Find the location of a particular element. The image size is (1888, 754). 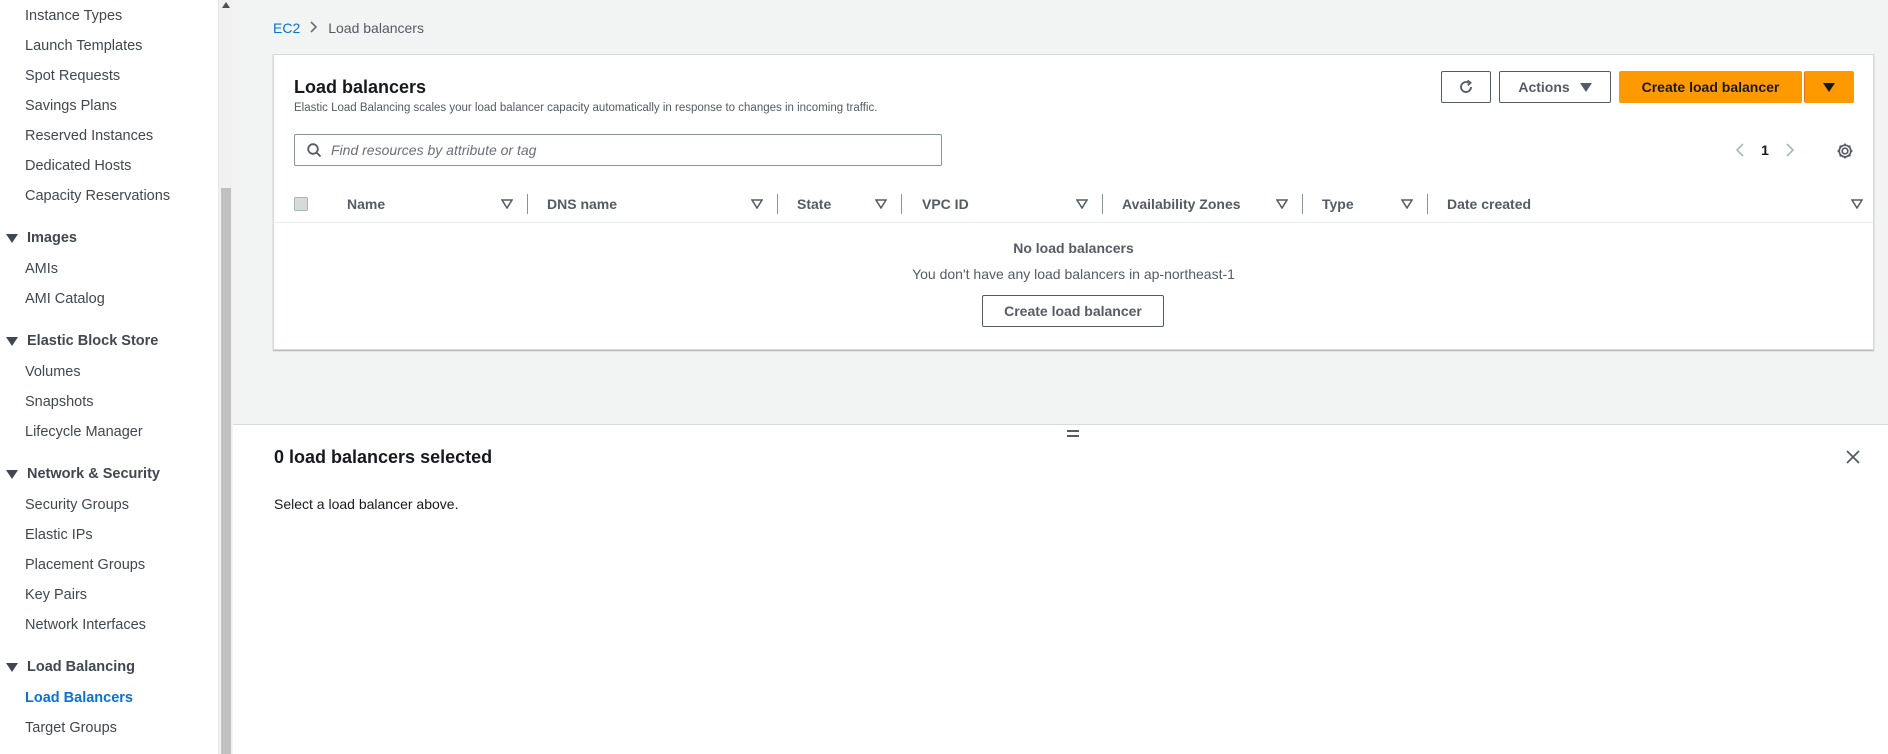

sidebar-item-key-pairs: Key Pairs is located at coordinates (56, 595).